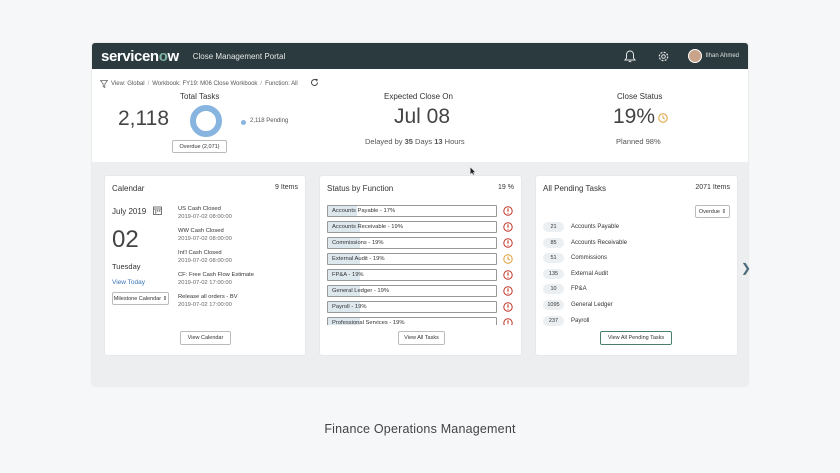  What do you see at coordinates (412, 243) in the screenshot?
I see `function-progress-bar: Commissions - 19%` at bounding box center [412, 243].